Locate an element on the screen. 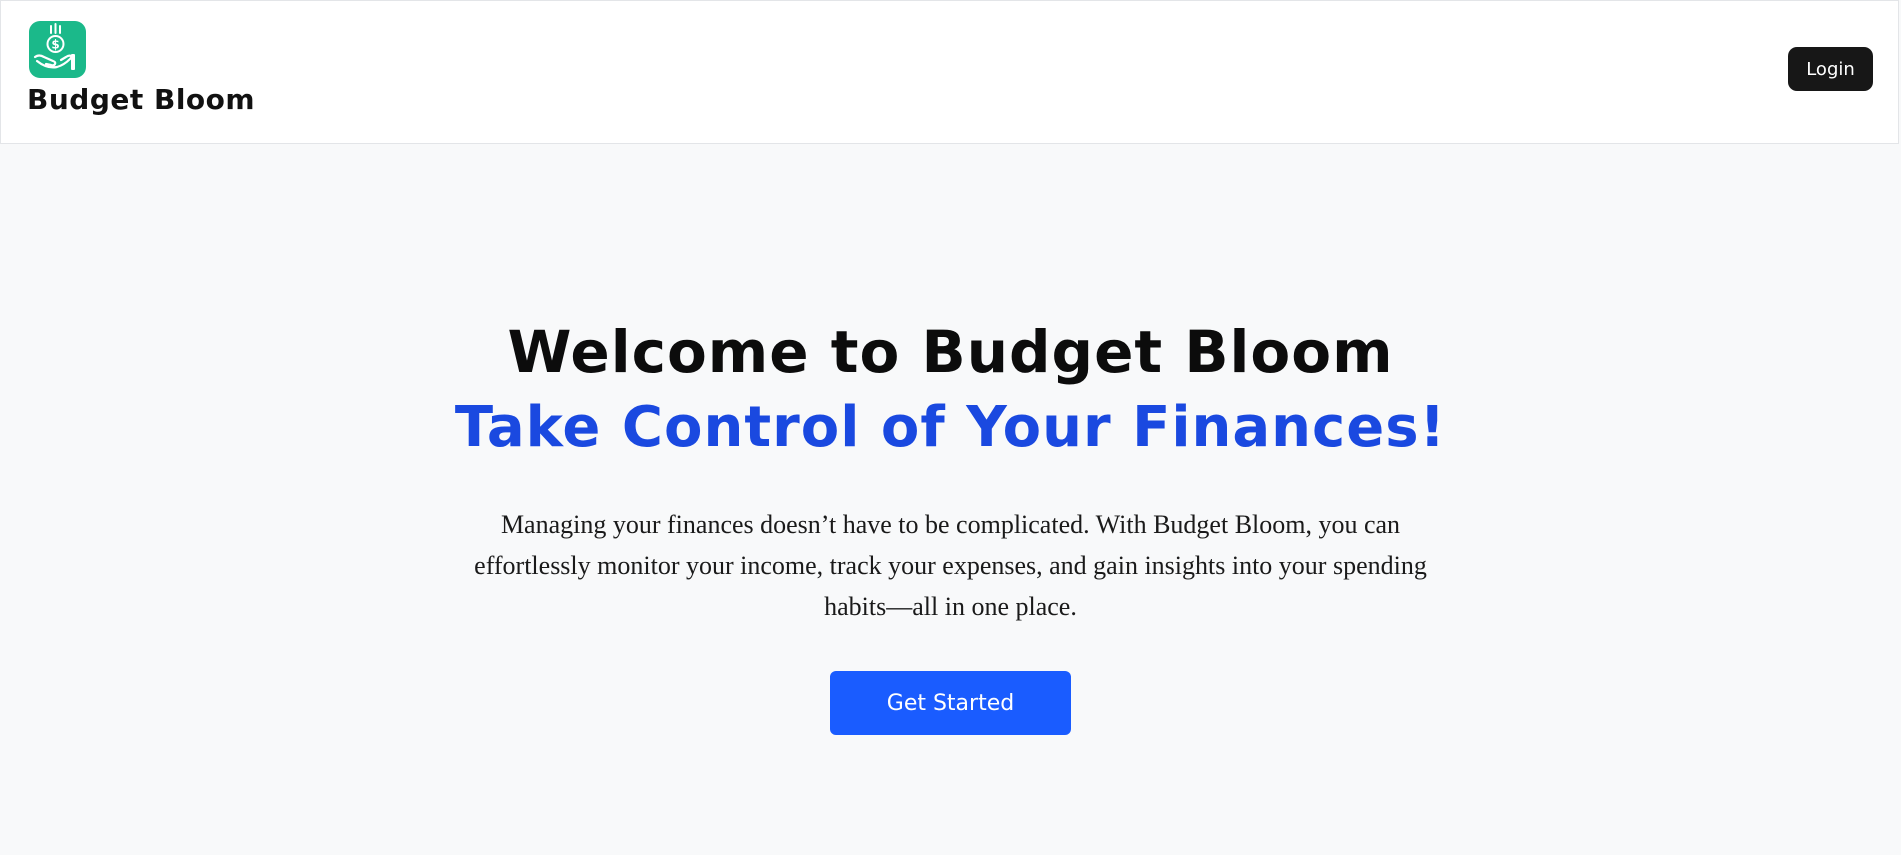 The height and width of the screenshot is (855, 1901). hero-subtitle: Take Control of Your Finances! is located at coordinates (950, 427).